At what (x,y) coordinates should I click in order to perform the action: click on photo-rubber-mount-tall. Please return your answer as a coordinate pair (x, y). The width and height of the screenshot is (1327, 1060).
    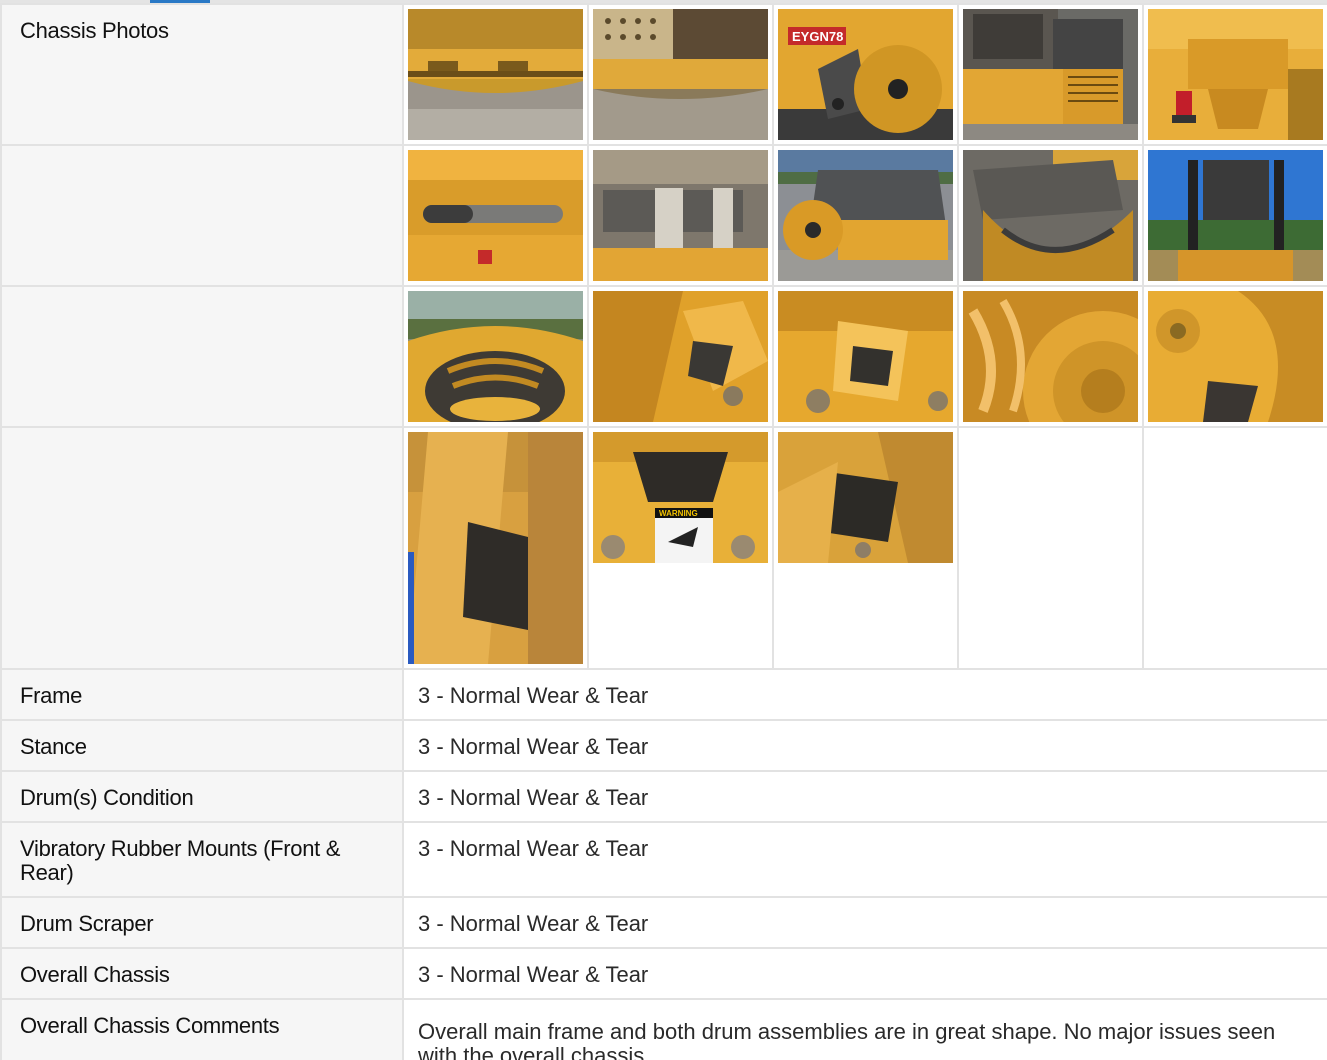
    Looking at the image, I should click on (495, 548).